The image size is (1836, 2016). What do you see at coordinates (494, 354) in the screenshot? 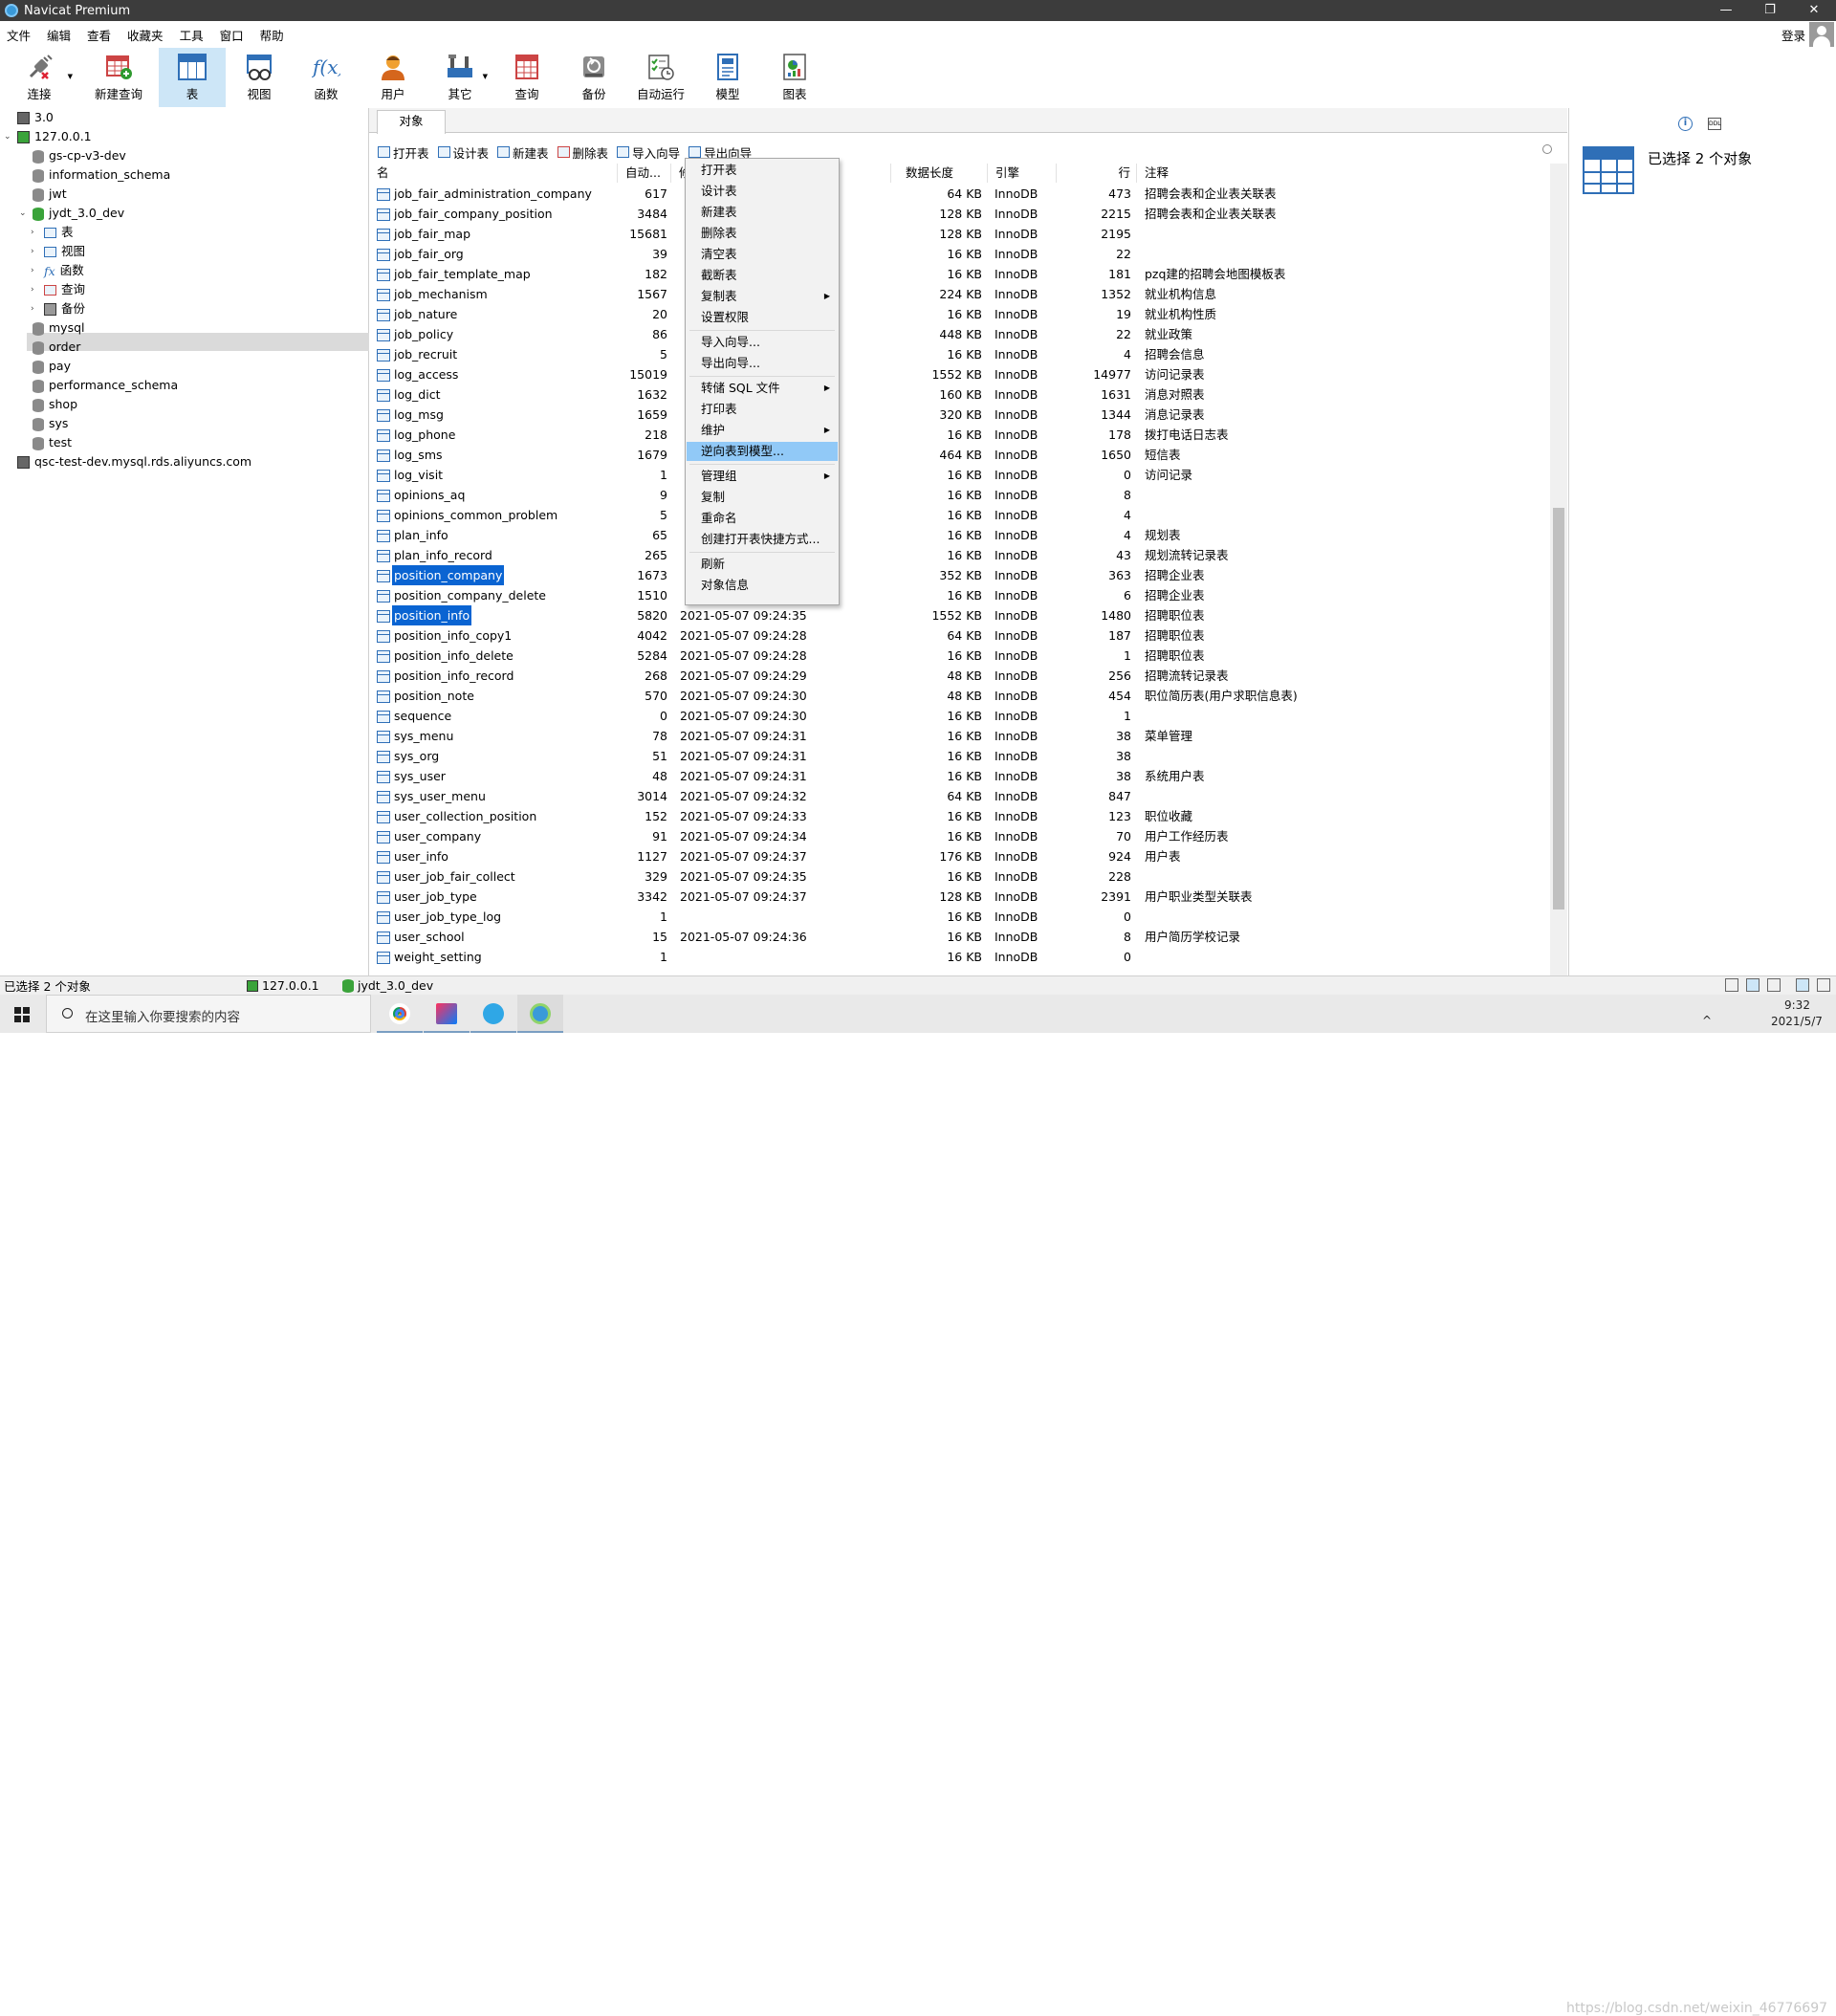
I see `cell-name: job_recruit` at bounding box center [494, 354].